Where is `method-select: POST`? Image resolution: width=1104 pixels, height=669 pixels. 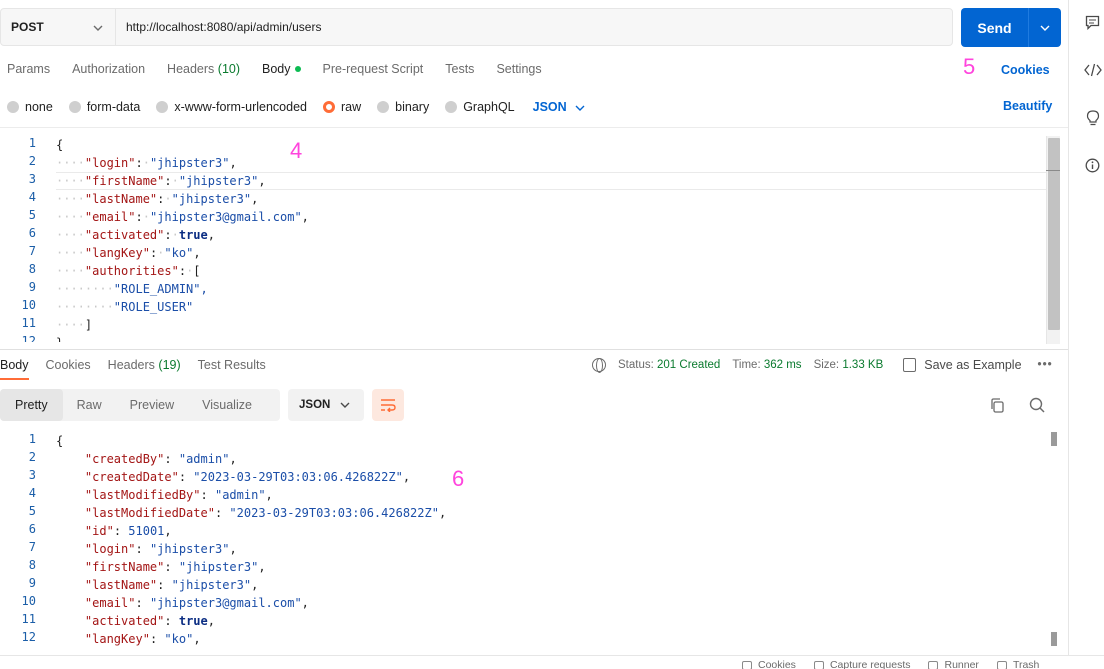
method-select: POST is located at coordinates (58, 27).